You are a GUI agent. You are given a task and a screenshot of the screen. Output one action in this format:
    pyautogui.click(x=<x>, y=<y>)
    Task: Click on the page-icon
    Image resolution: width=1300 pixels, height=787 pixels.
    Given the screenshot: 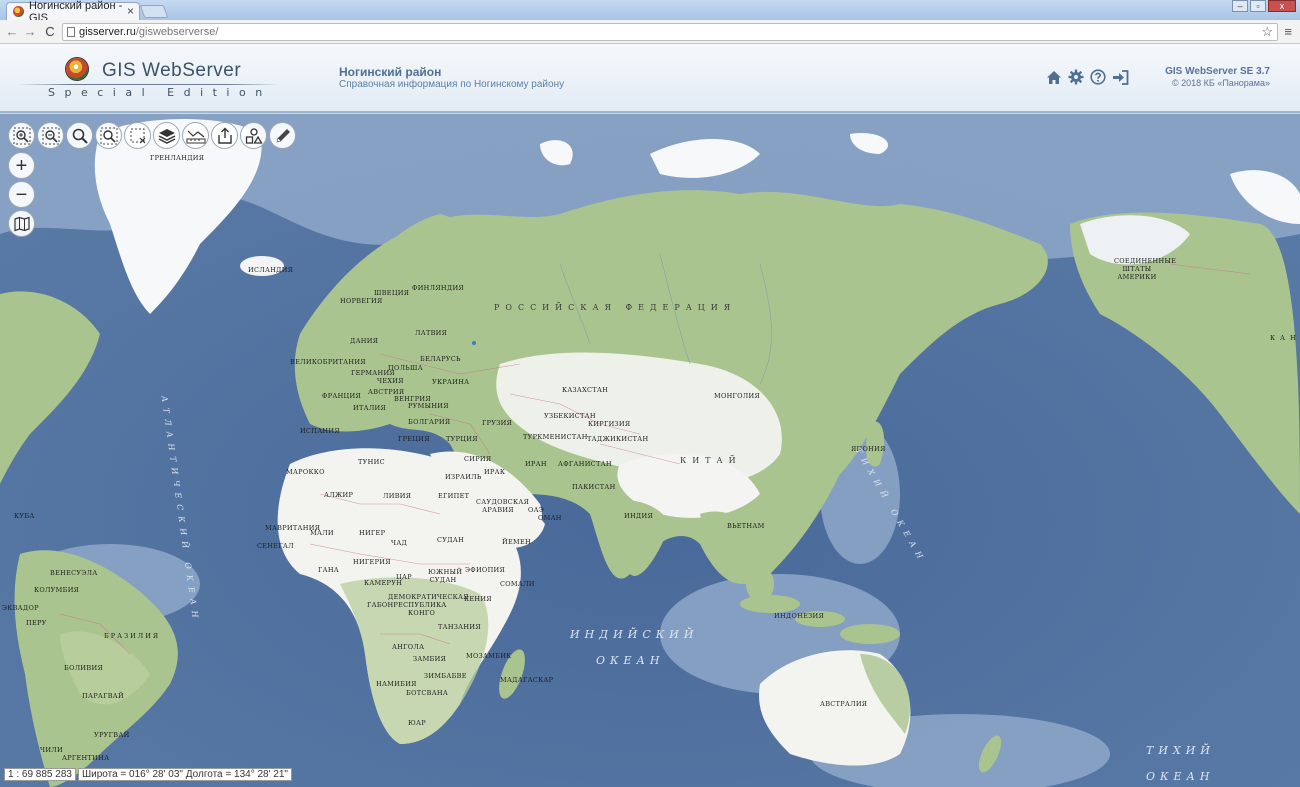 What is the action you would take?
    pyautogui.click(x=71, y=32)
    